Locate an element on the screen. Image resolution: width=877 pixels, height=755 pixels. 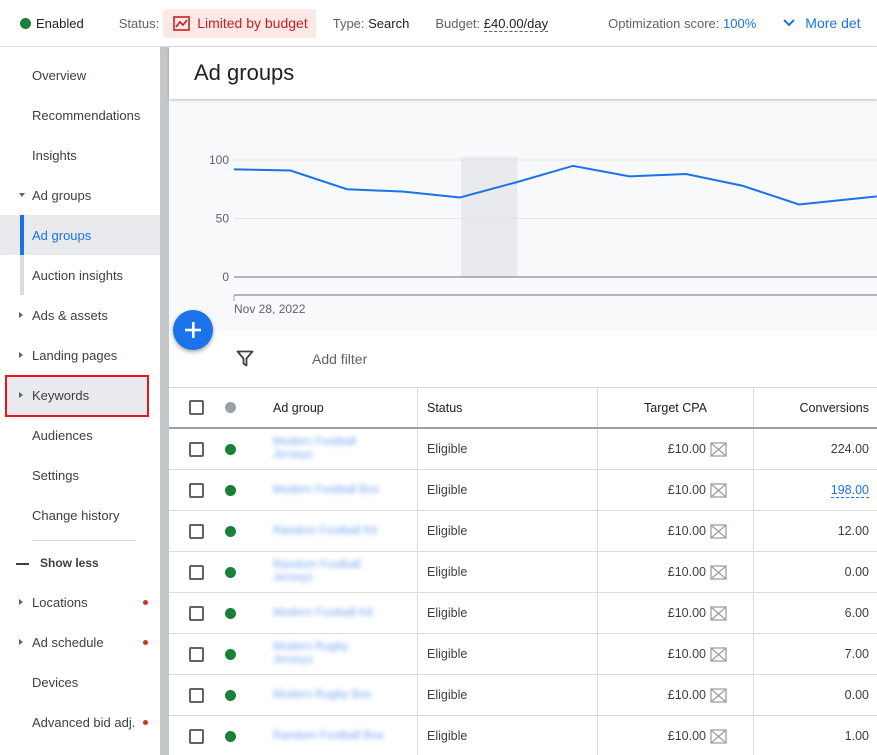
sidebar-item-locations: Locations is located at coordinates (80, 602).